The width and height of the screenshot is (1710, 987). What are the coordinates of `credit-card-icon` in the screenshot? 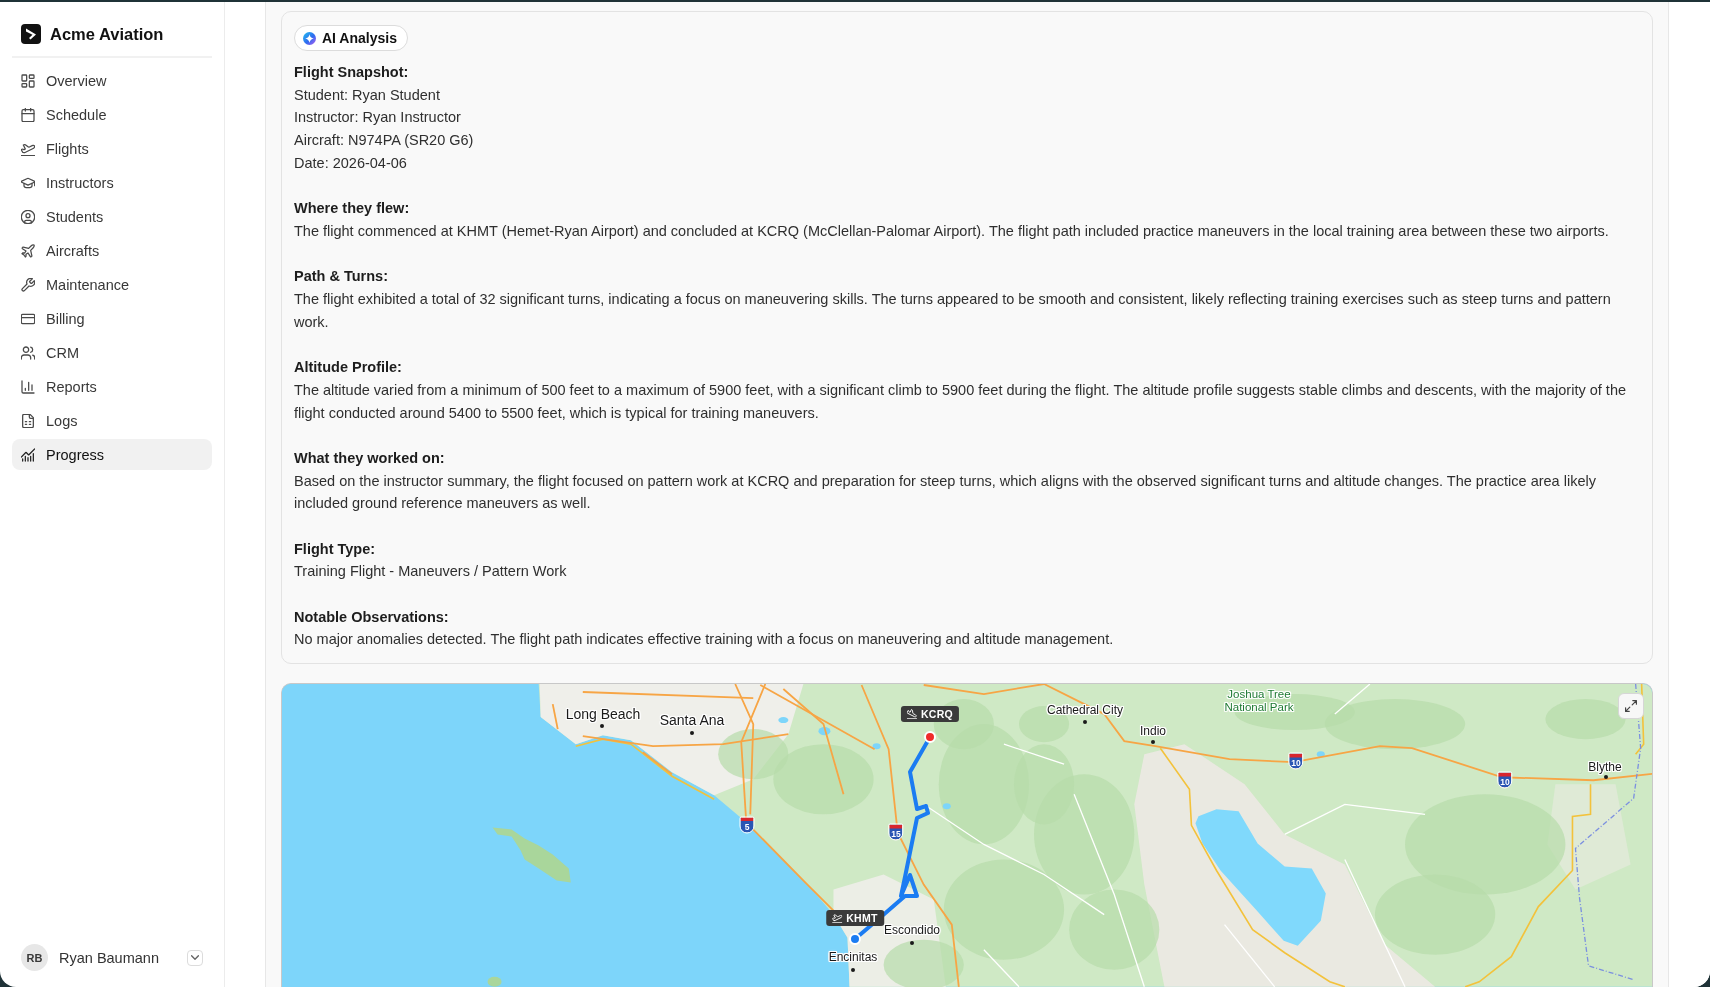 It's located at (28, 318).